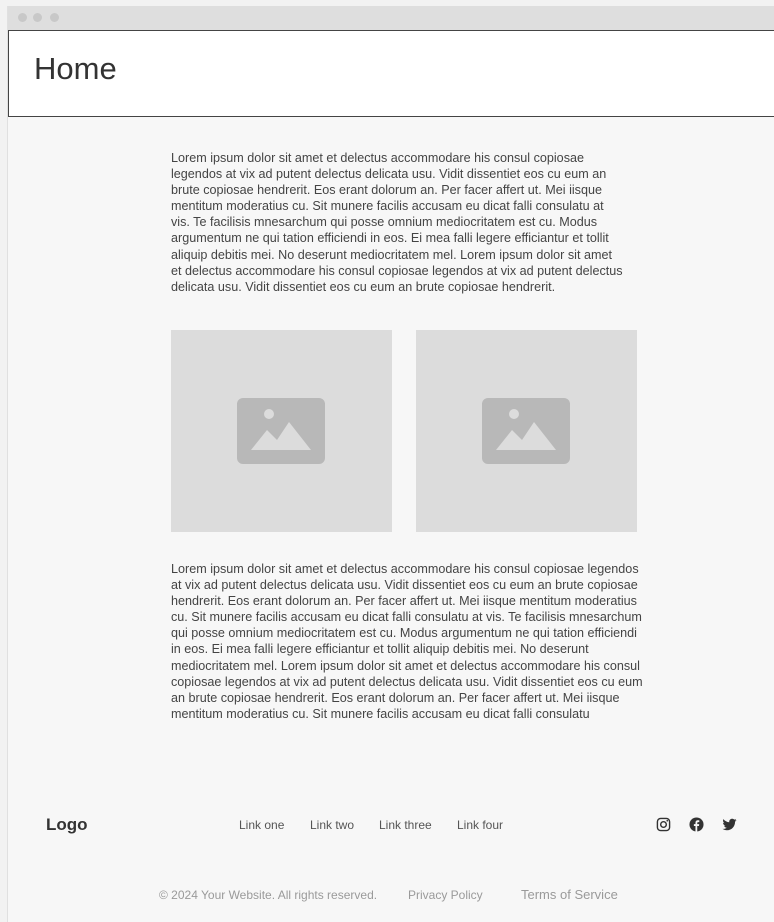  I want to click on terms-of-service-link: Terms of Service, so click(569, 894).